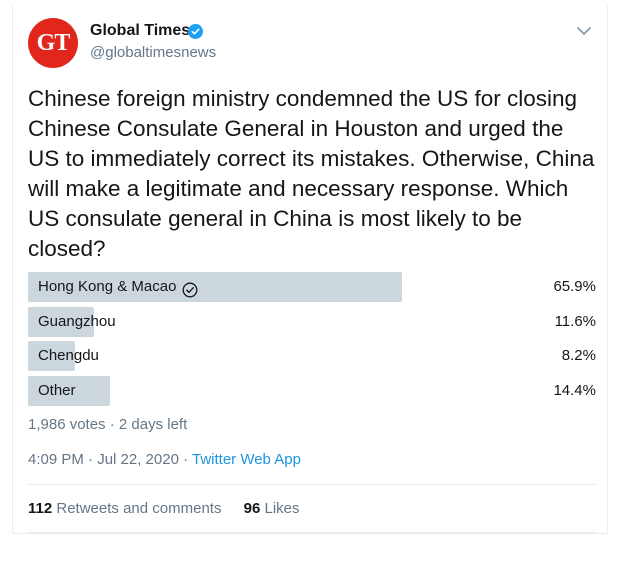 This screenshot has height=563, width=620. I want to click on tweet-stats: 112 Retweets and comments 96 Likes, so click(173, 508).